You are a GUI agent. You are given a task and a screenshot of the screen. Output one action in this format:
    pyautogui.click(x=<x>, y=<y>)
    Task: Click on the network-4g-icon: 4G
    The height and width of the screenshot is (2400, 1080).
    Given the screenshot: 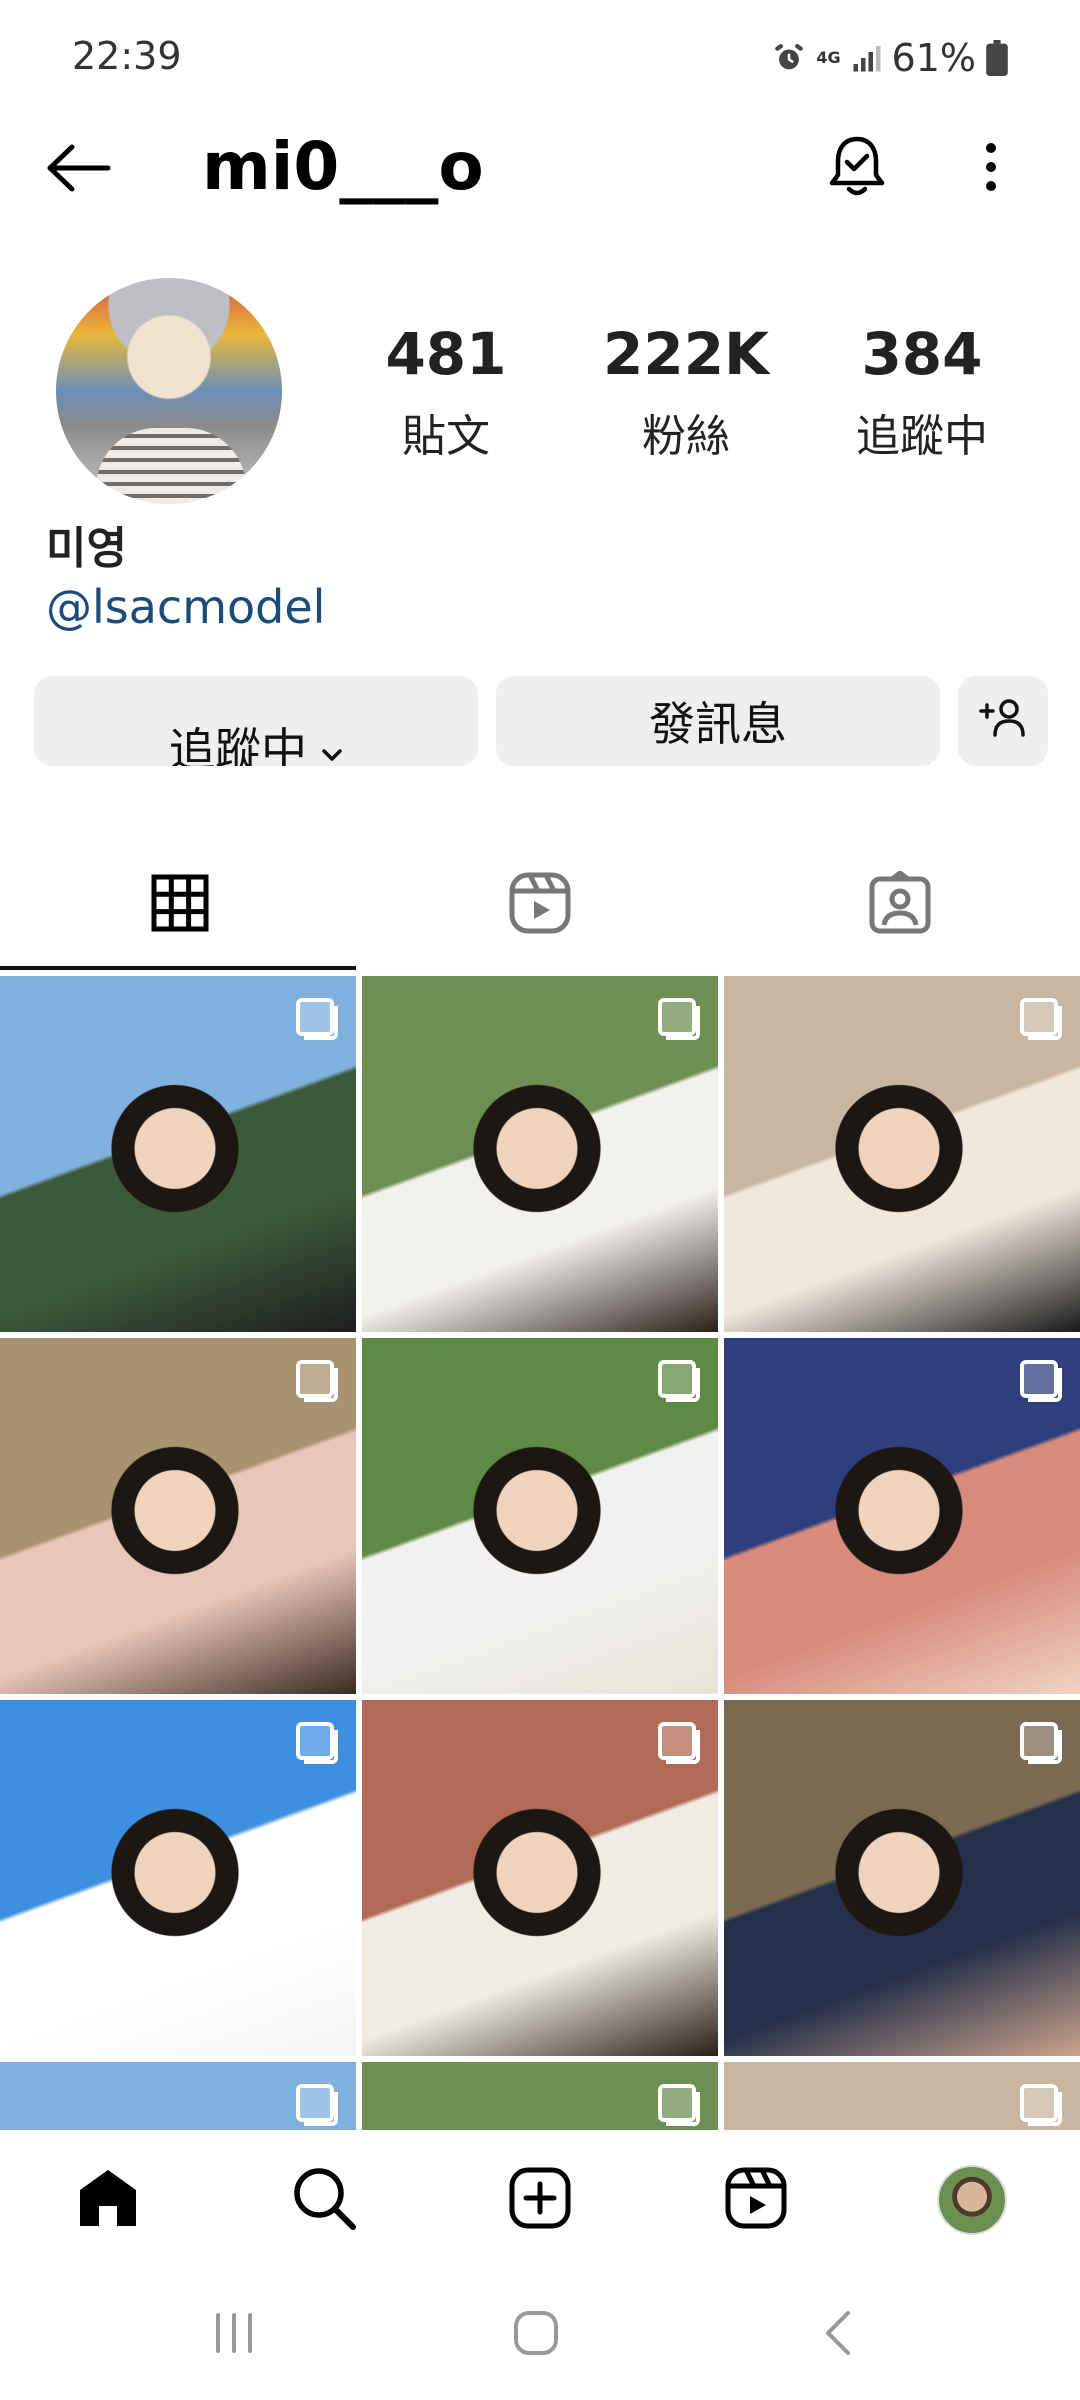 What is the action you would take?
    pyautogui.click(x=828, y=57)
    